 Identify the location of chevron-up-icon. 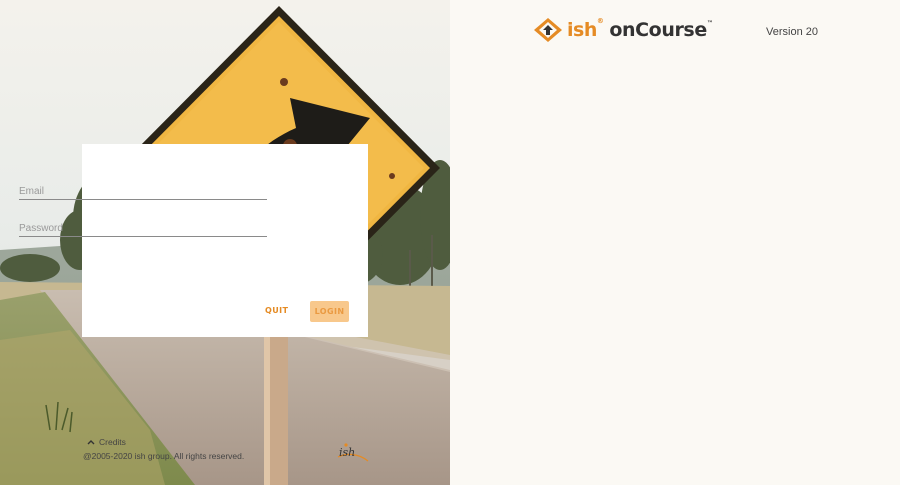
(91, 442).